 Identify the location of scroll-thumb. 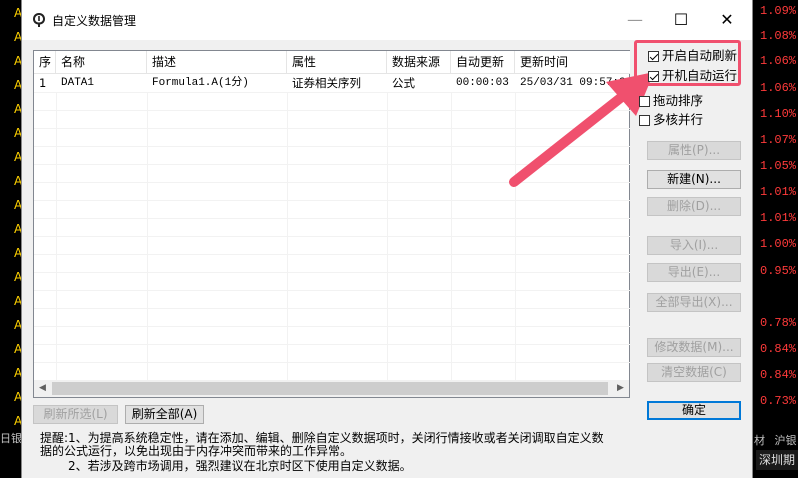
(330, 388).